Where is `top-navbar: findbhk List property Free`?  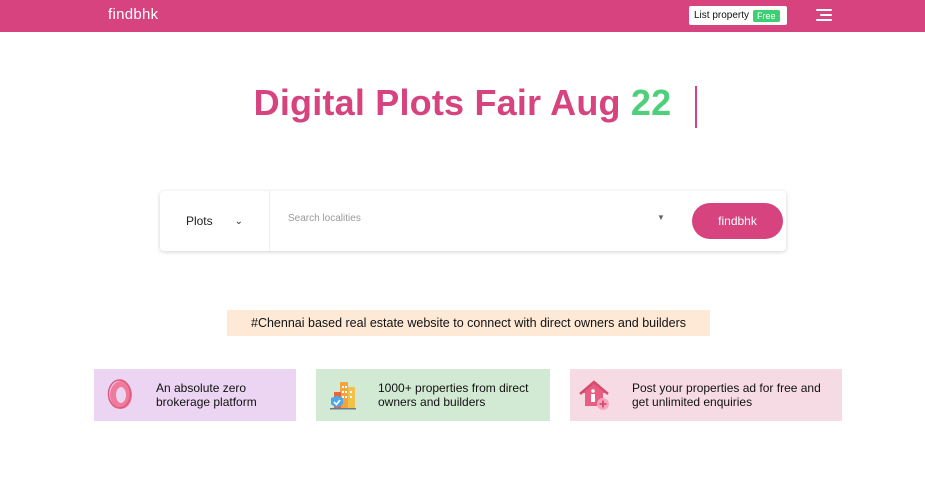
top-navbar: findbhk List property Free is located at coordinates (462, 16).